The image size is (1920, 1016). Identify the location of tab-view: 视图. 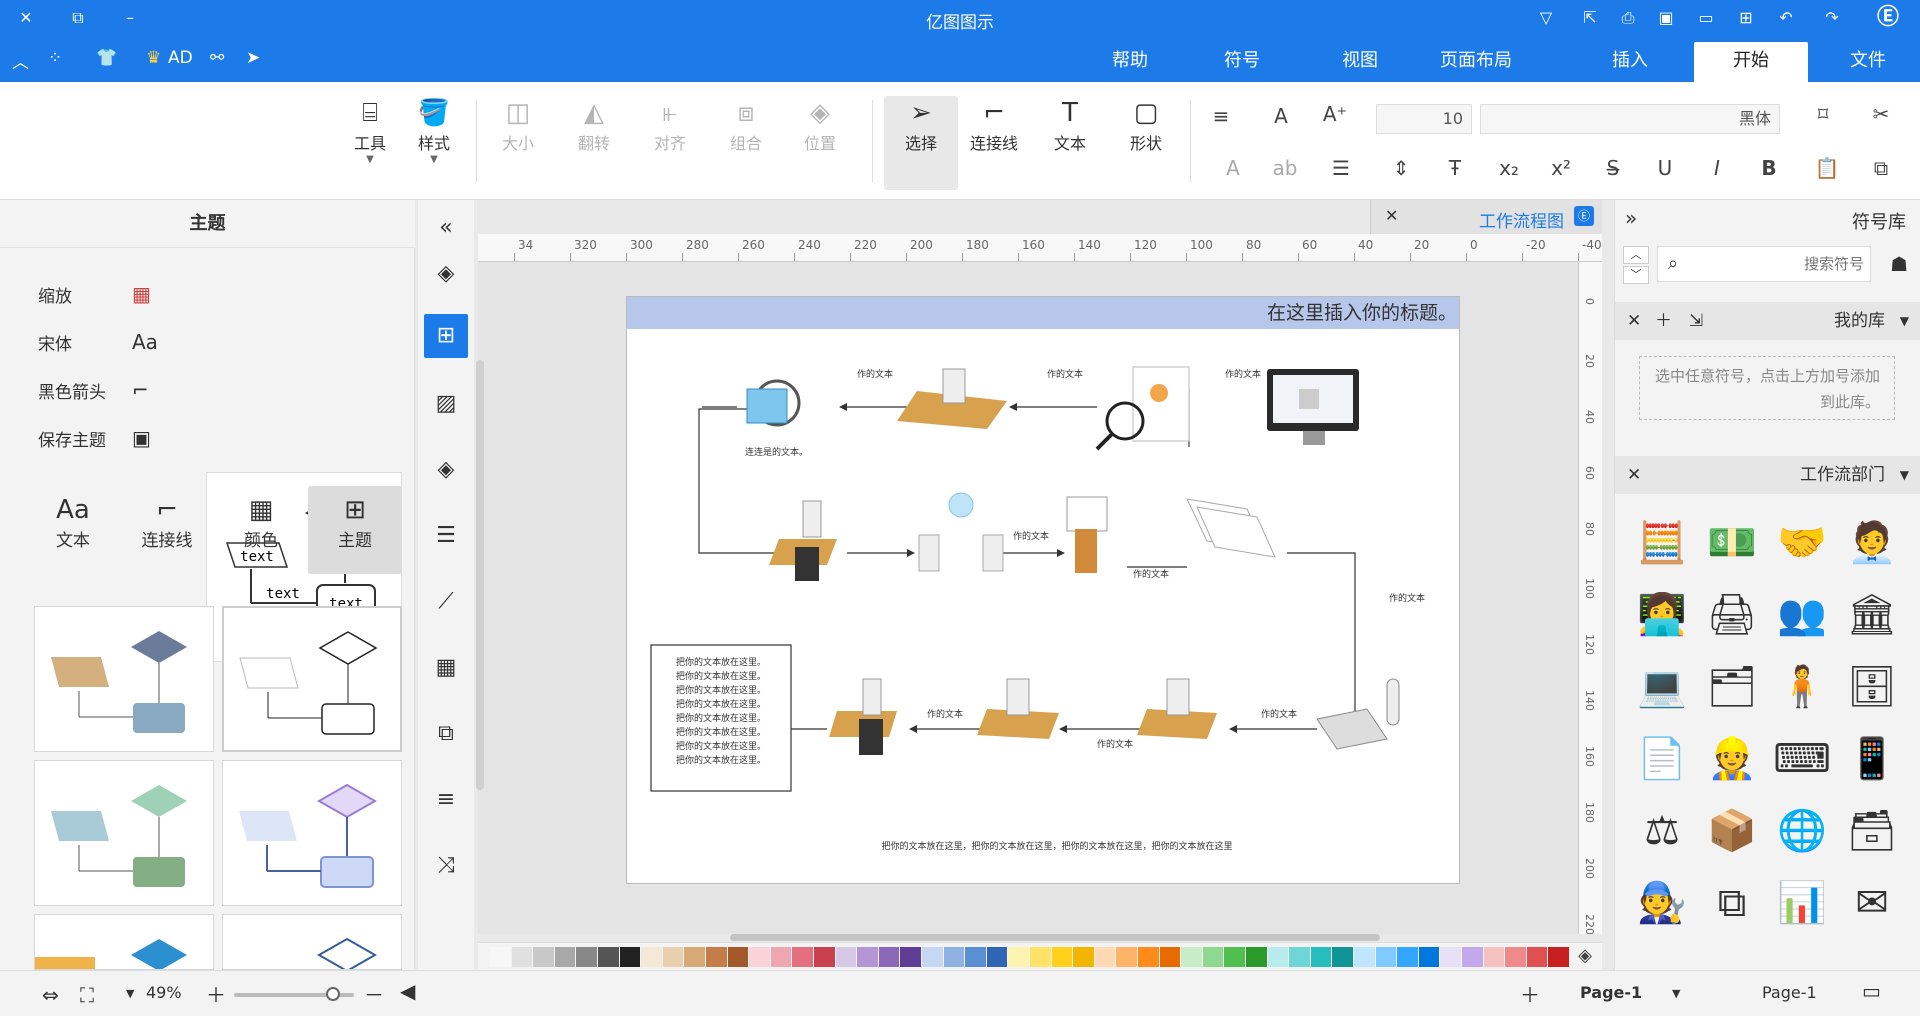
(1360, 62).